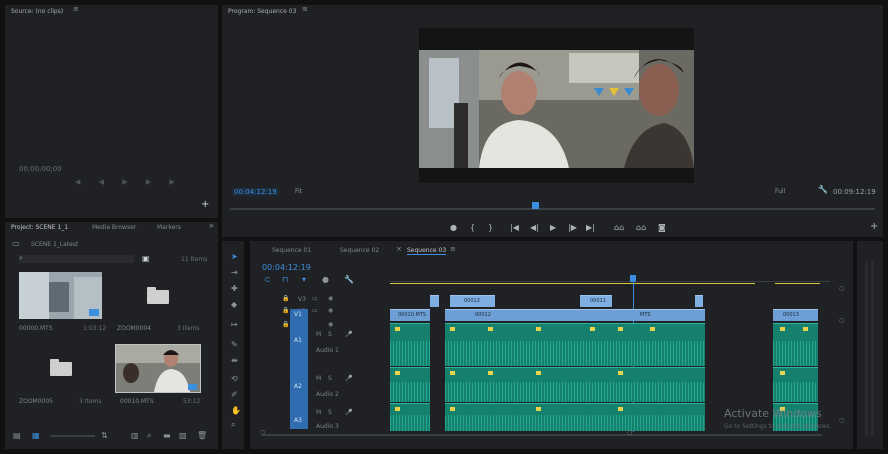 Image resolution: width=888 pixels, height=454 pixels. Describe the element at coordinates (291, 250) in the screenshot. I see `timeline-tab-sequence-01: Sequence 01` at that location.